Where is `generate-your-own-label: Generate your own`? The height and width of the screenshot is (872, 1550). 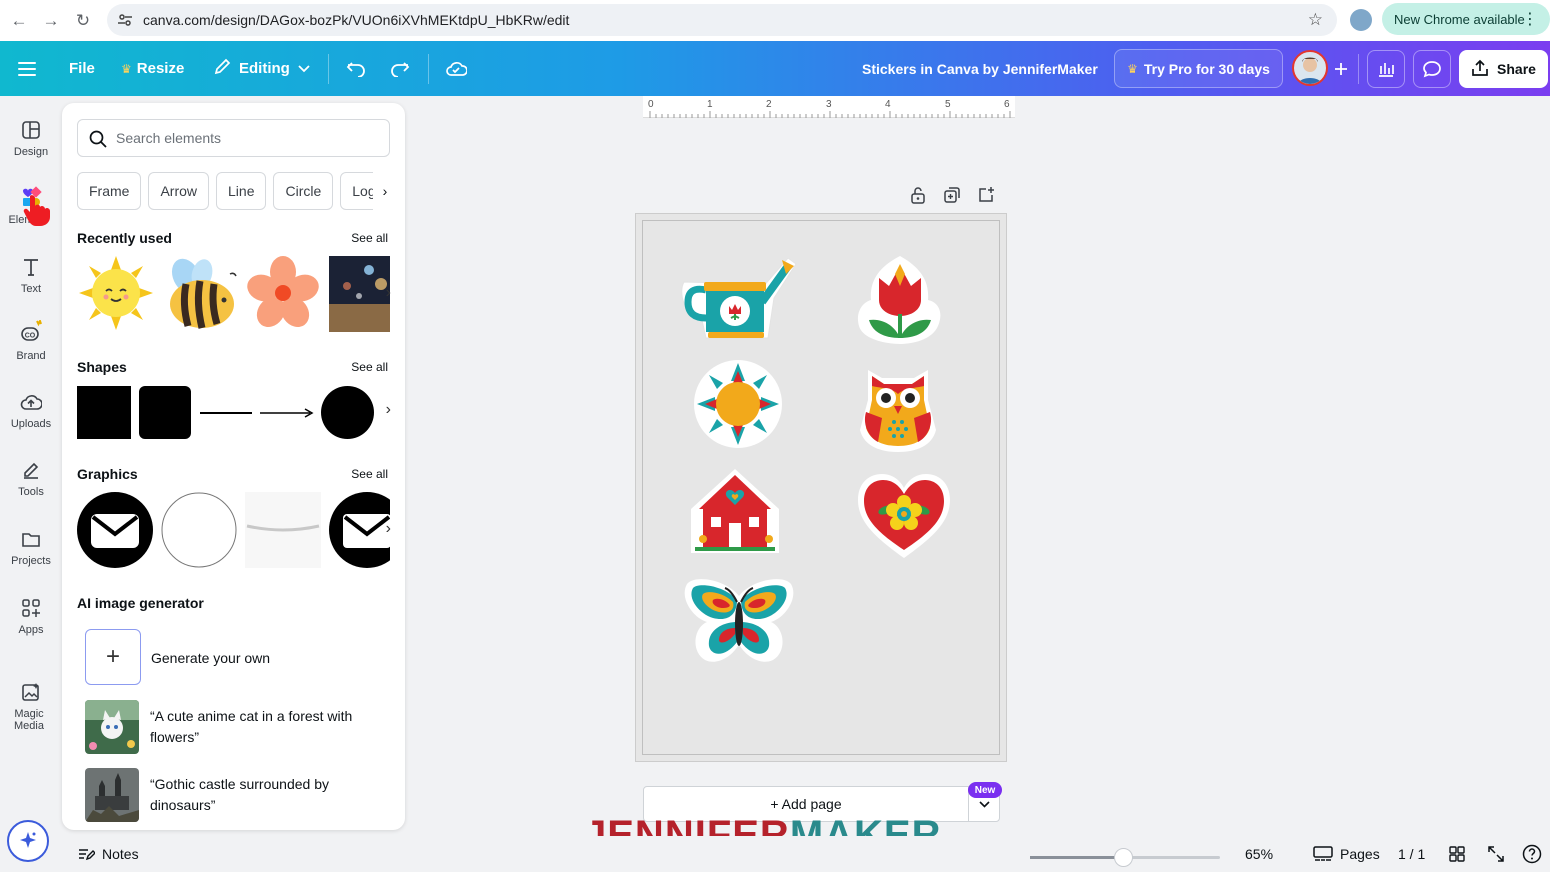
generate-your-own-label: Generate your own is located at coordinates (210, 658).